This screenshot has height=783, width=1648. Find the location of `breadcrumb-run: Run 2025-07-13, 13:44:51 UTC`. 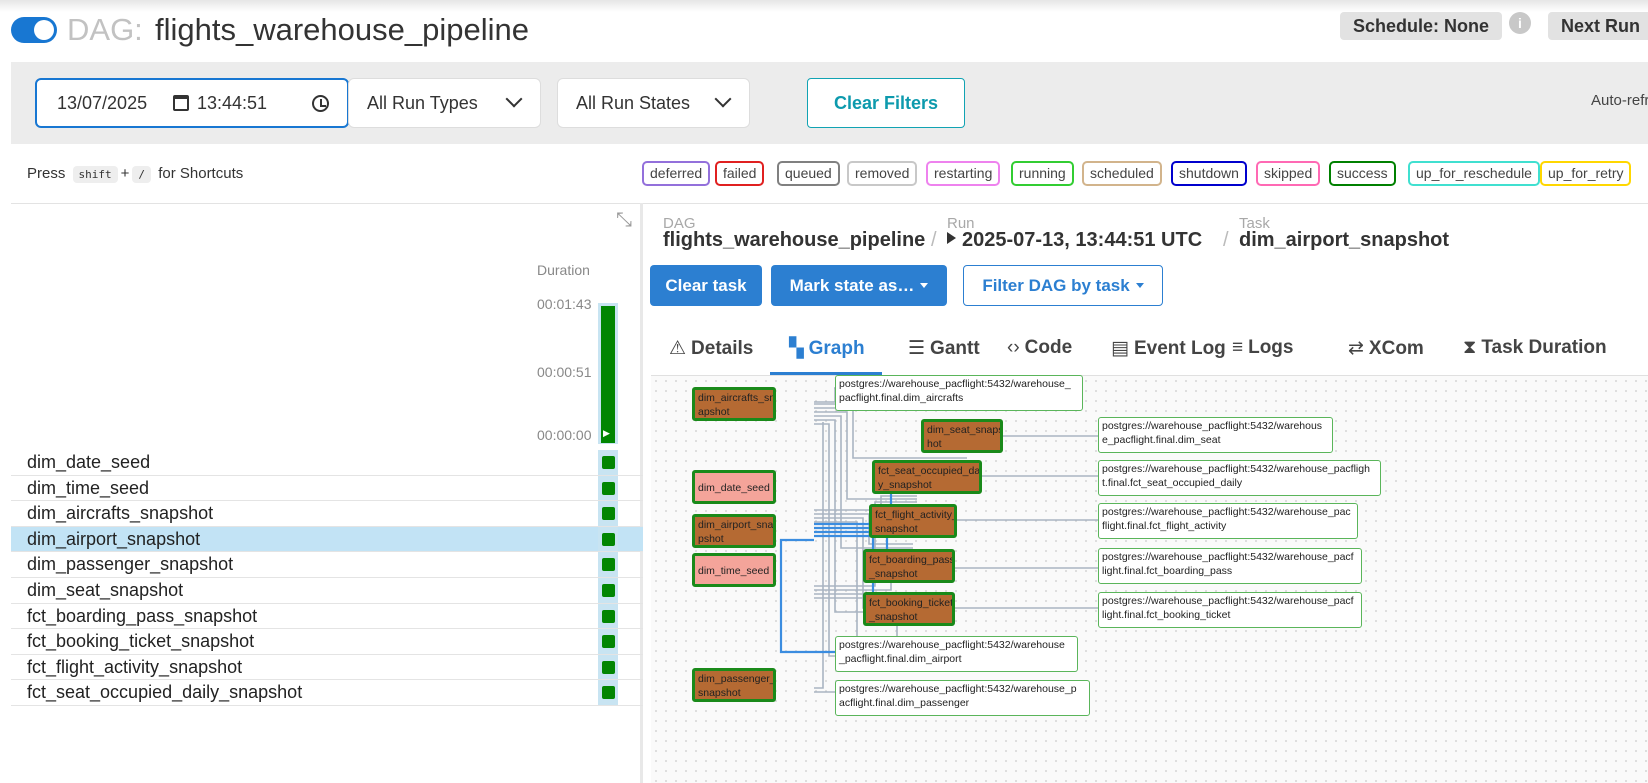

breadcrumb-run: Run 2025-07-13, 13:44:51 UTC is located at coordinates (1074, 233).